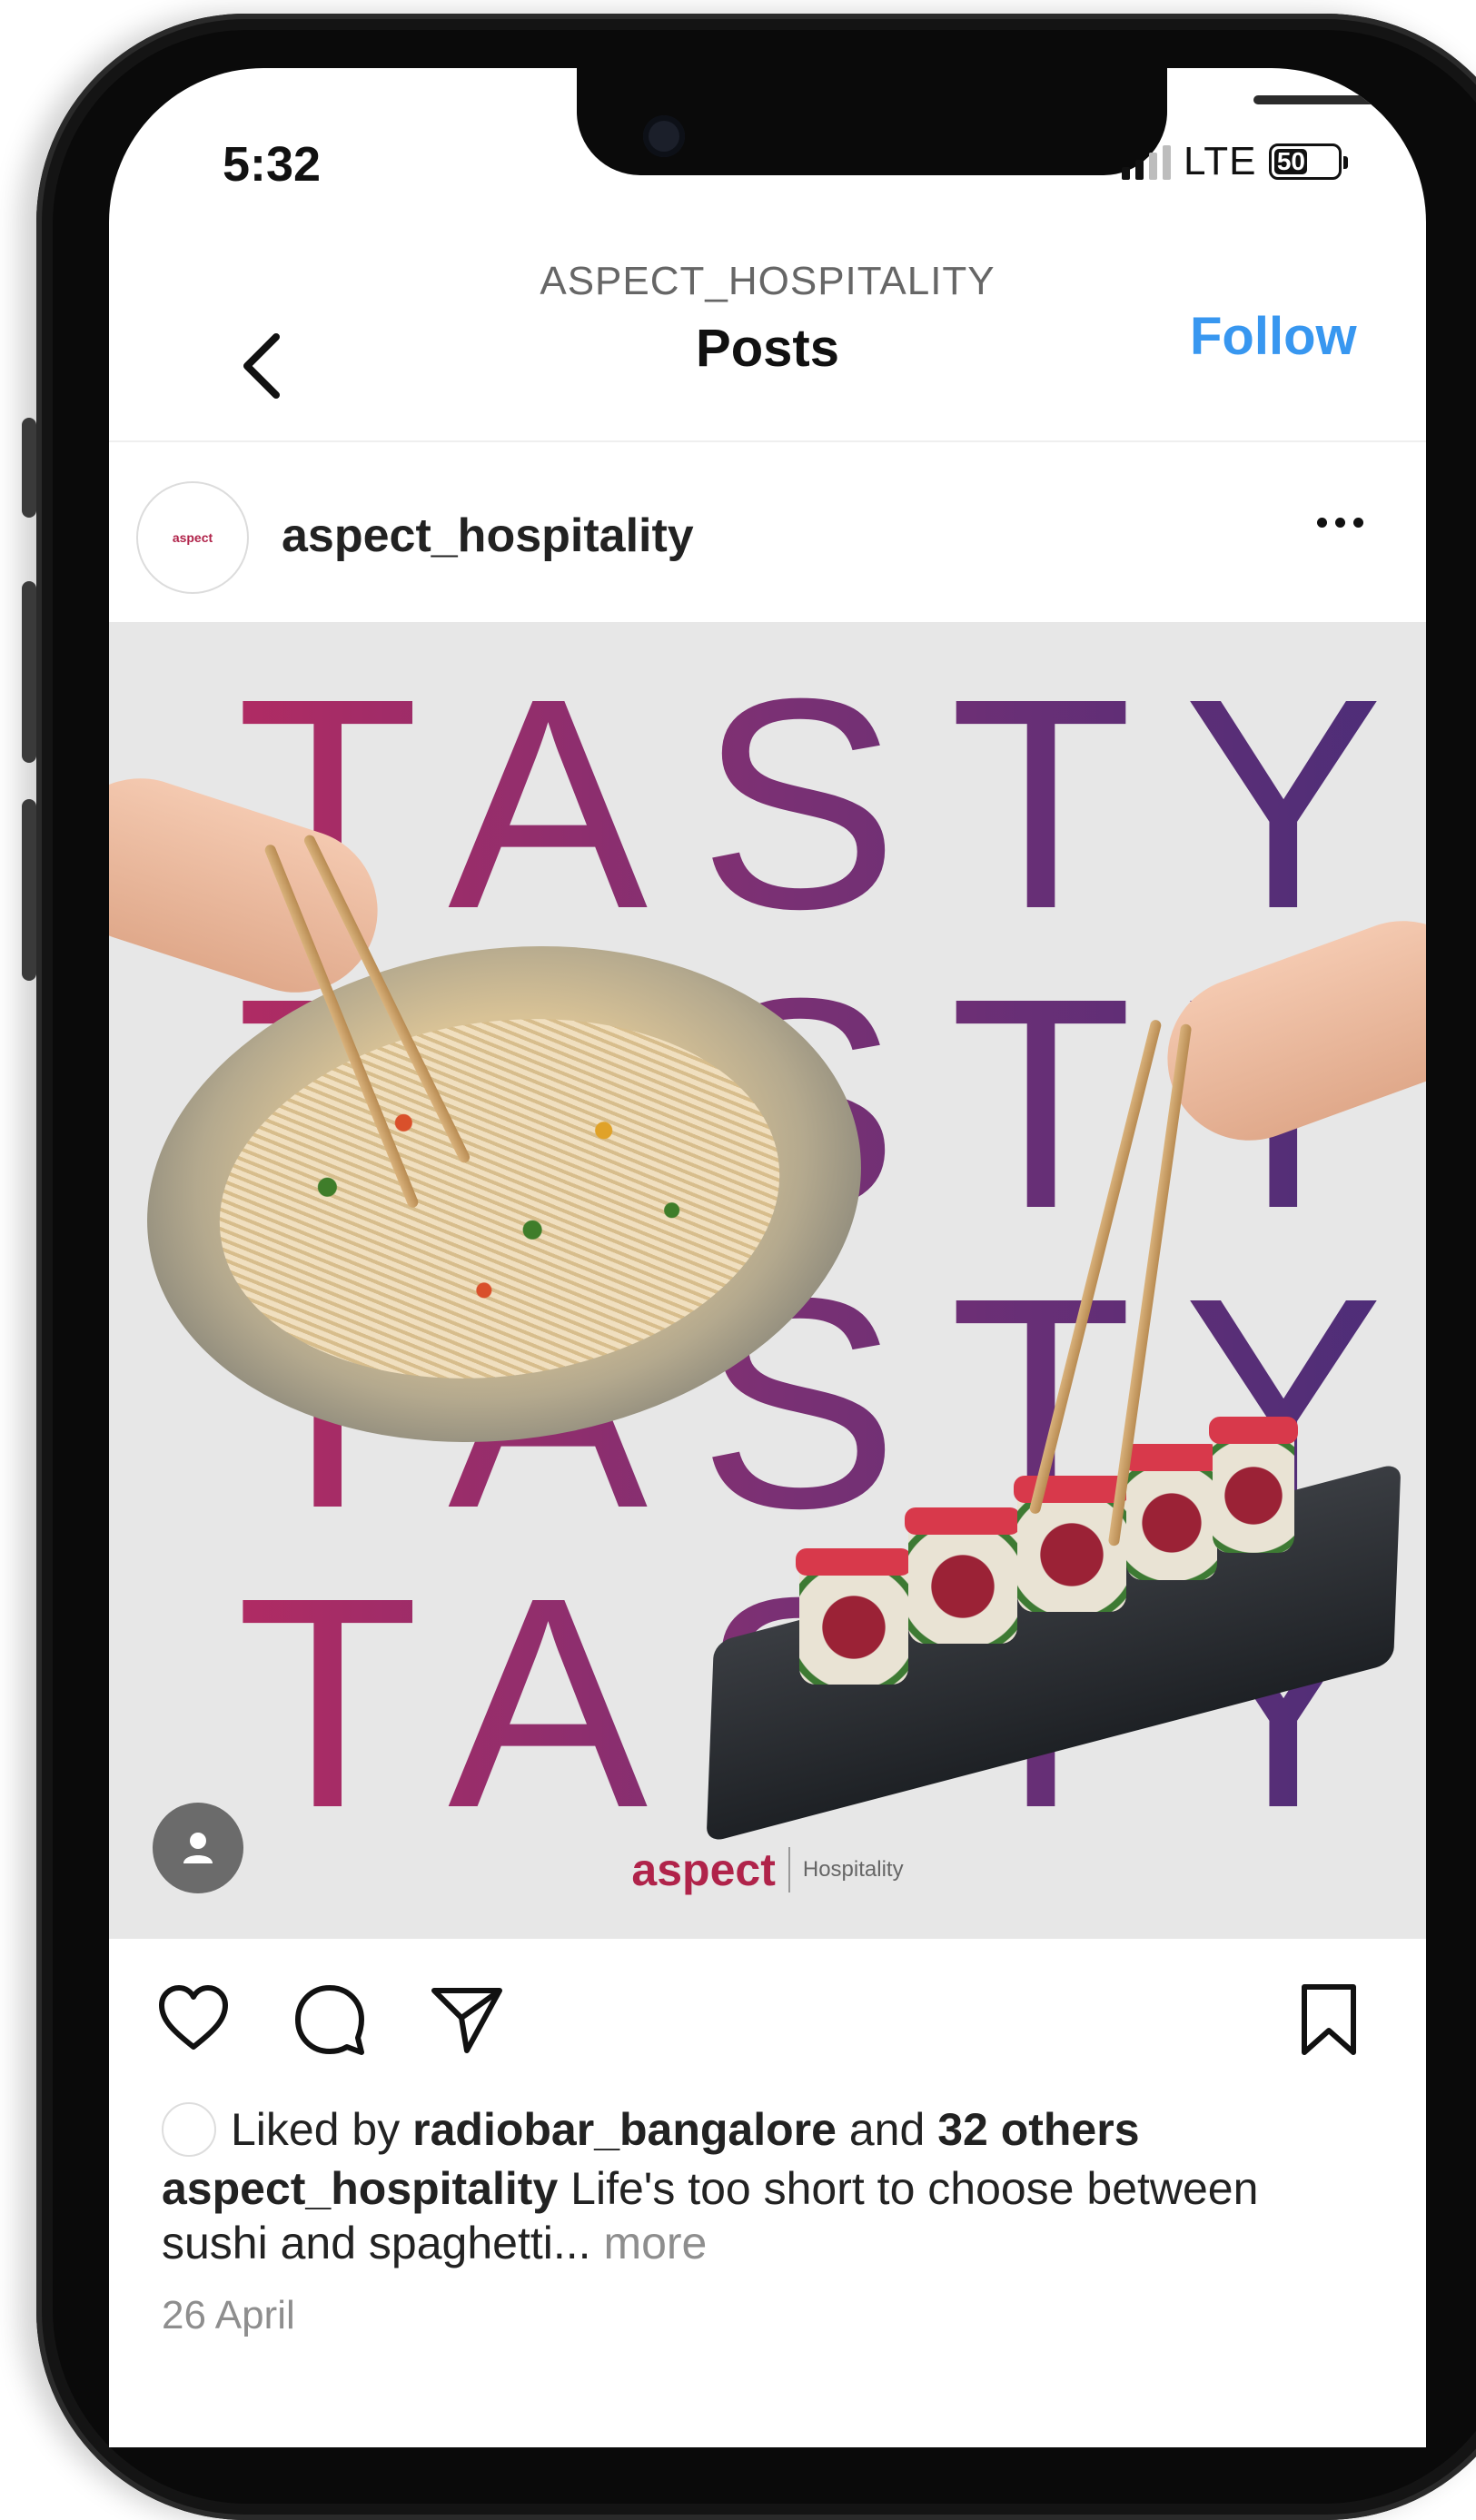 The image size is (1476, 2520). I want to click on caption-more-link: more, so click(655, 2243).